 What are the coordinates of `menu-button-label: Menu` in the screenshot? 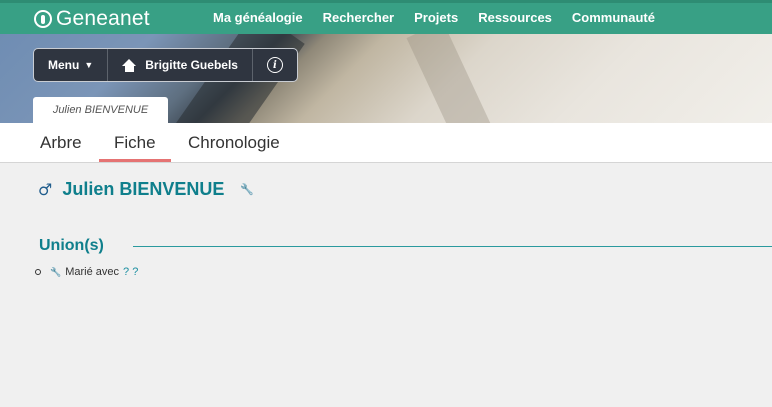 It's located at (64, 65).